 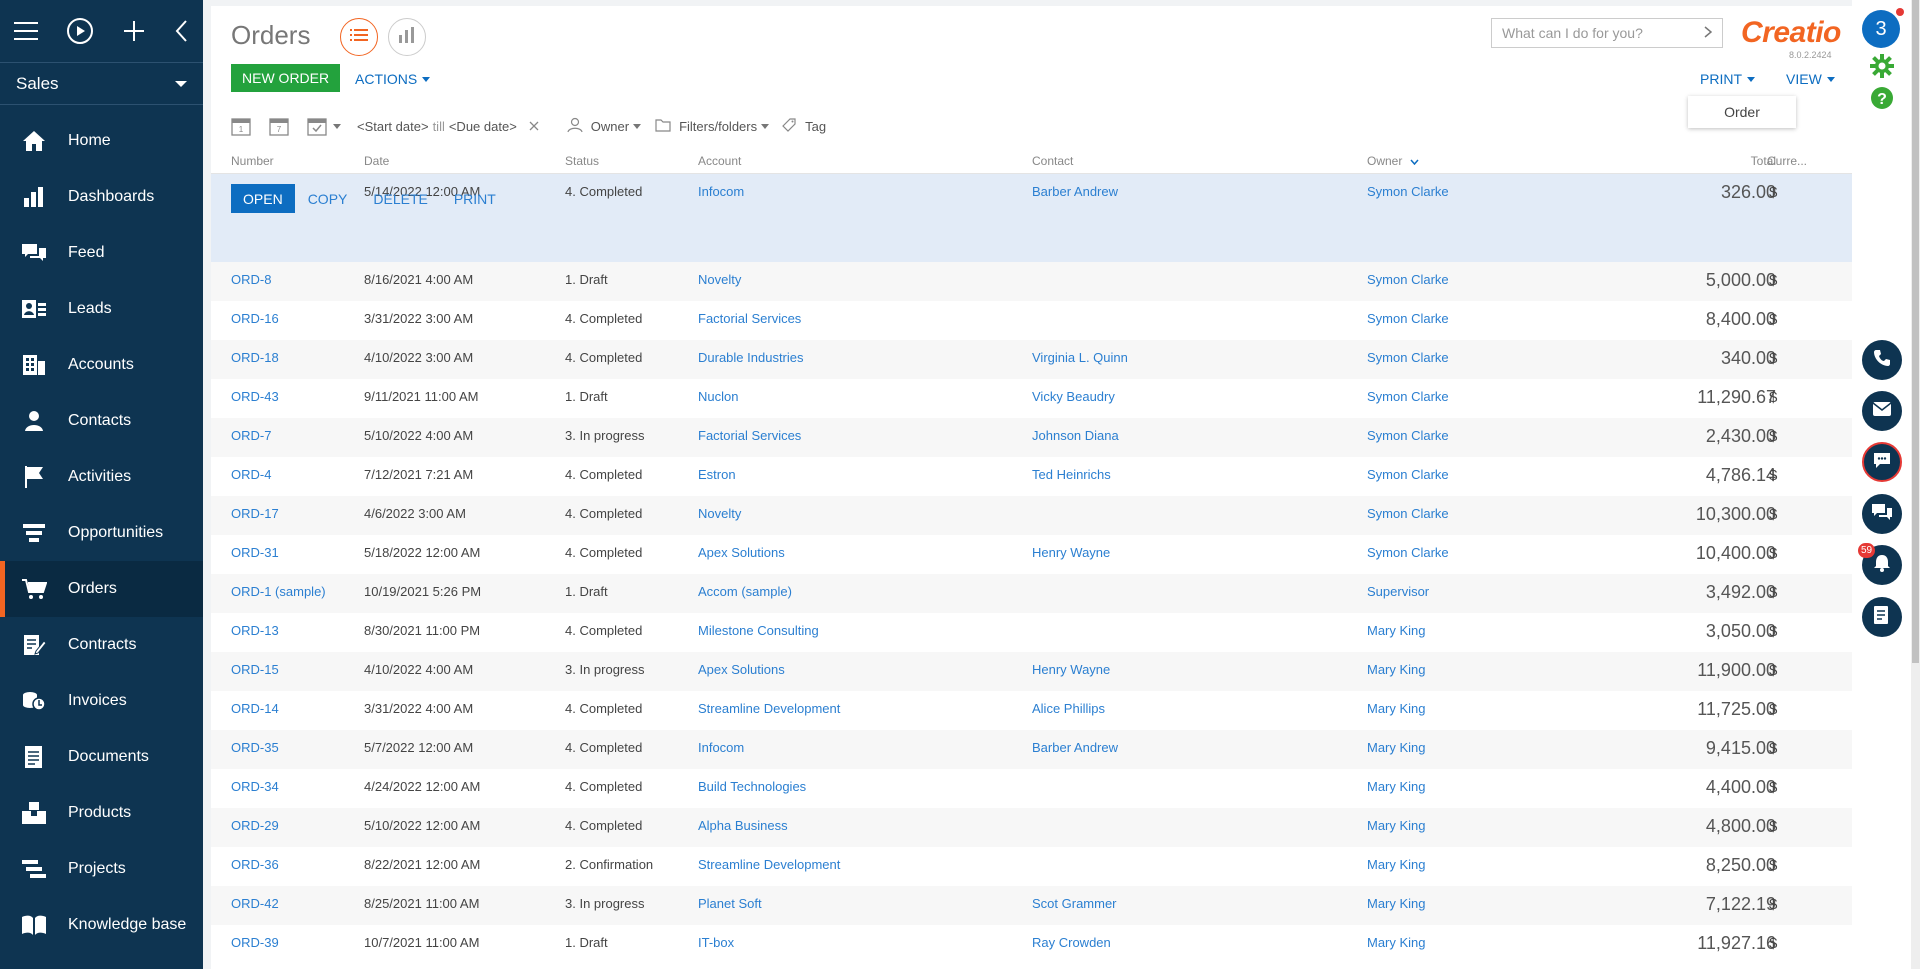 What do you see at coordinates (1393, 161) in the screenshot?
I see `column-owner: Owner` at bounding box center [1393, 161].